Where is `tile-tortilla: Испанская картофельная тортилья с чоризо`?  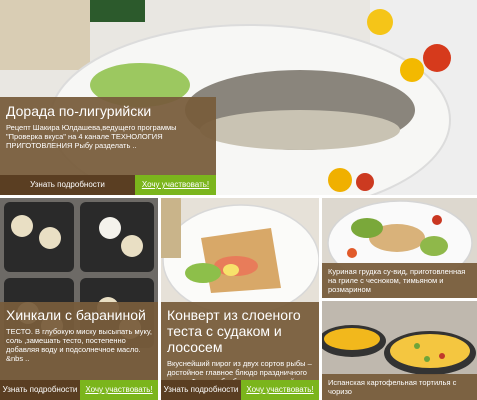
tile-tortilla: Испанская картофельная тортилья с чоризо is located at coordinates (399, 350).